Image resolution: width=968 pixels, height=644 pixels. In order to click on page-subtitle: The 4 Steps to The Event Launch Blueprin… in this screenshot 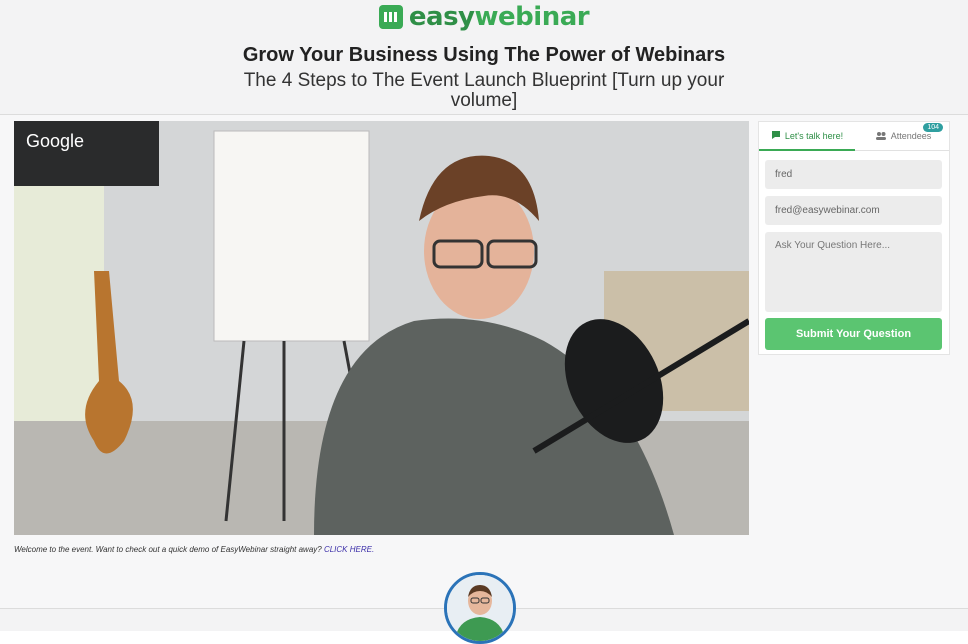, I will do `click(484, 90)`.